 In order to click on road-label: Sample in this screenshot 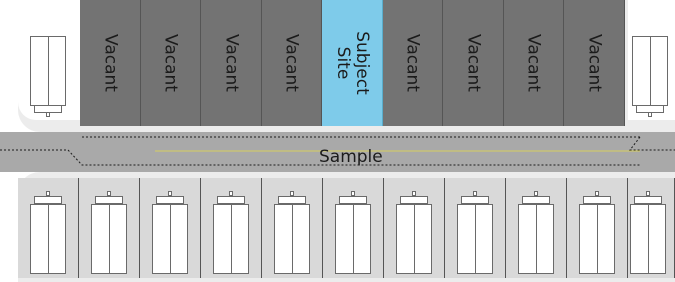, I will do `click(351, 157)`.